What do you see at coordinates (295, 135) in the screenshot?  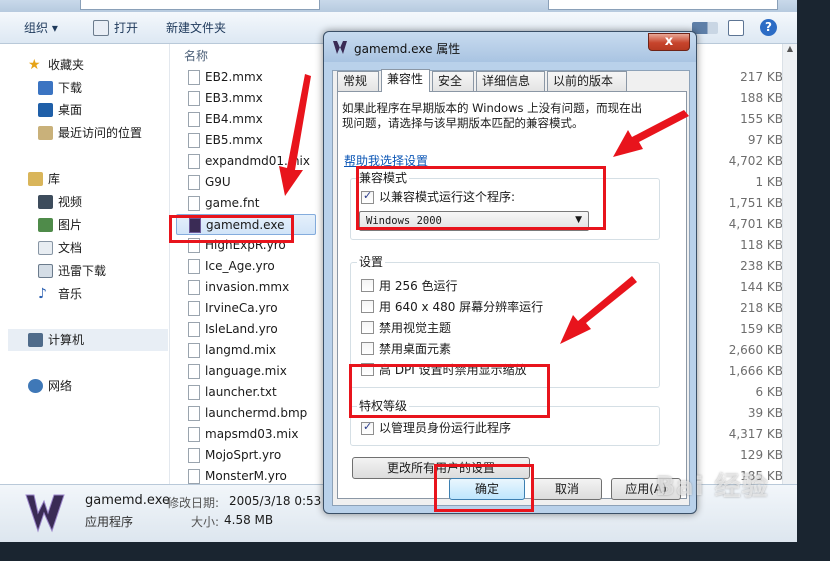 I see `arrow-to-file` at bounding box center [295, 135].